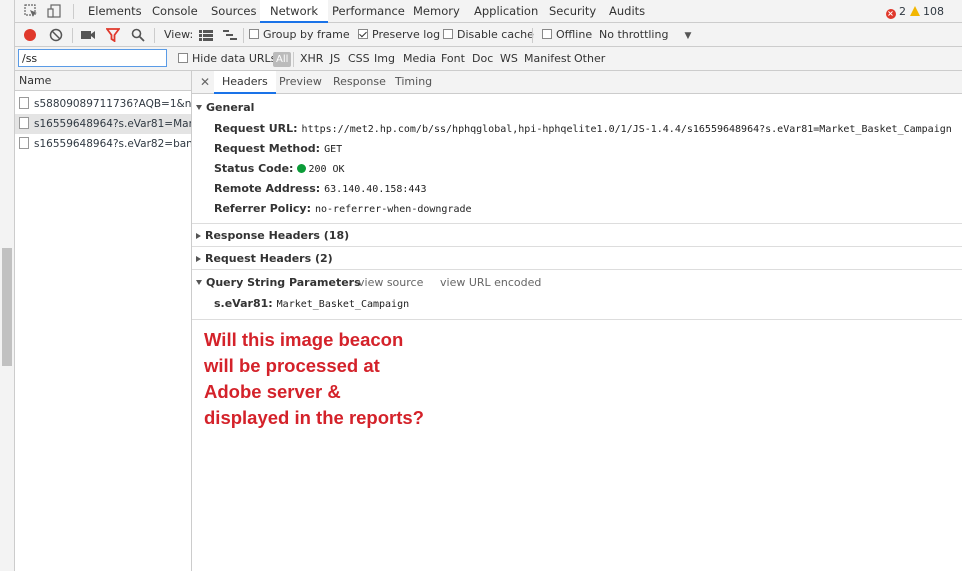  I want to click on filter-type-font: Font, so click(453, 59).